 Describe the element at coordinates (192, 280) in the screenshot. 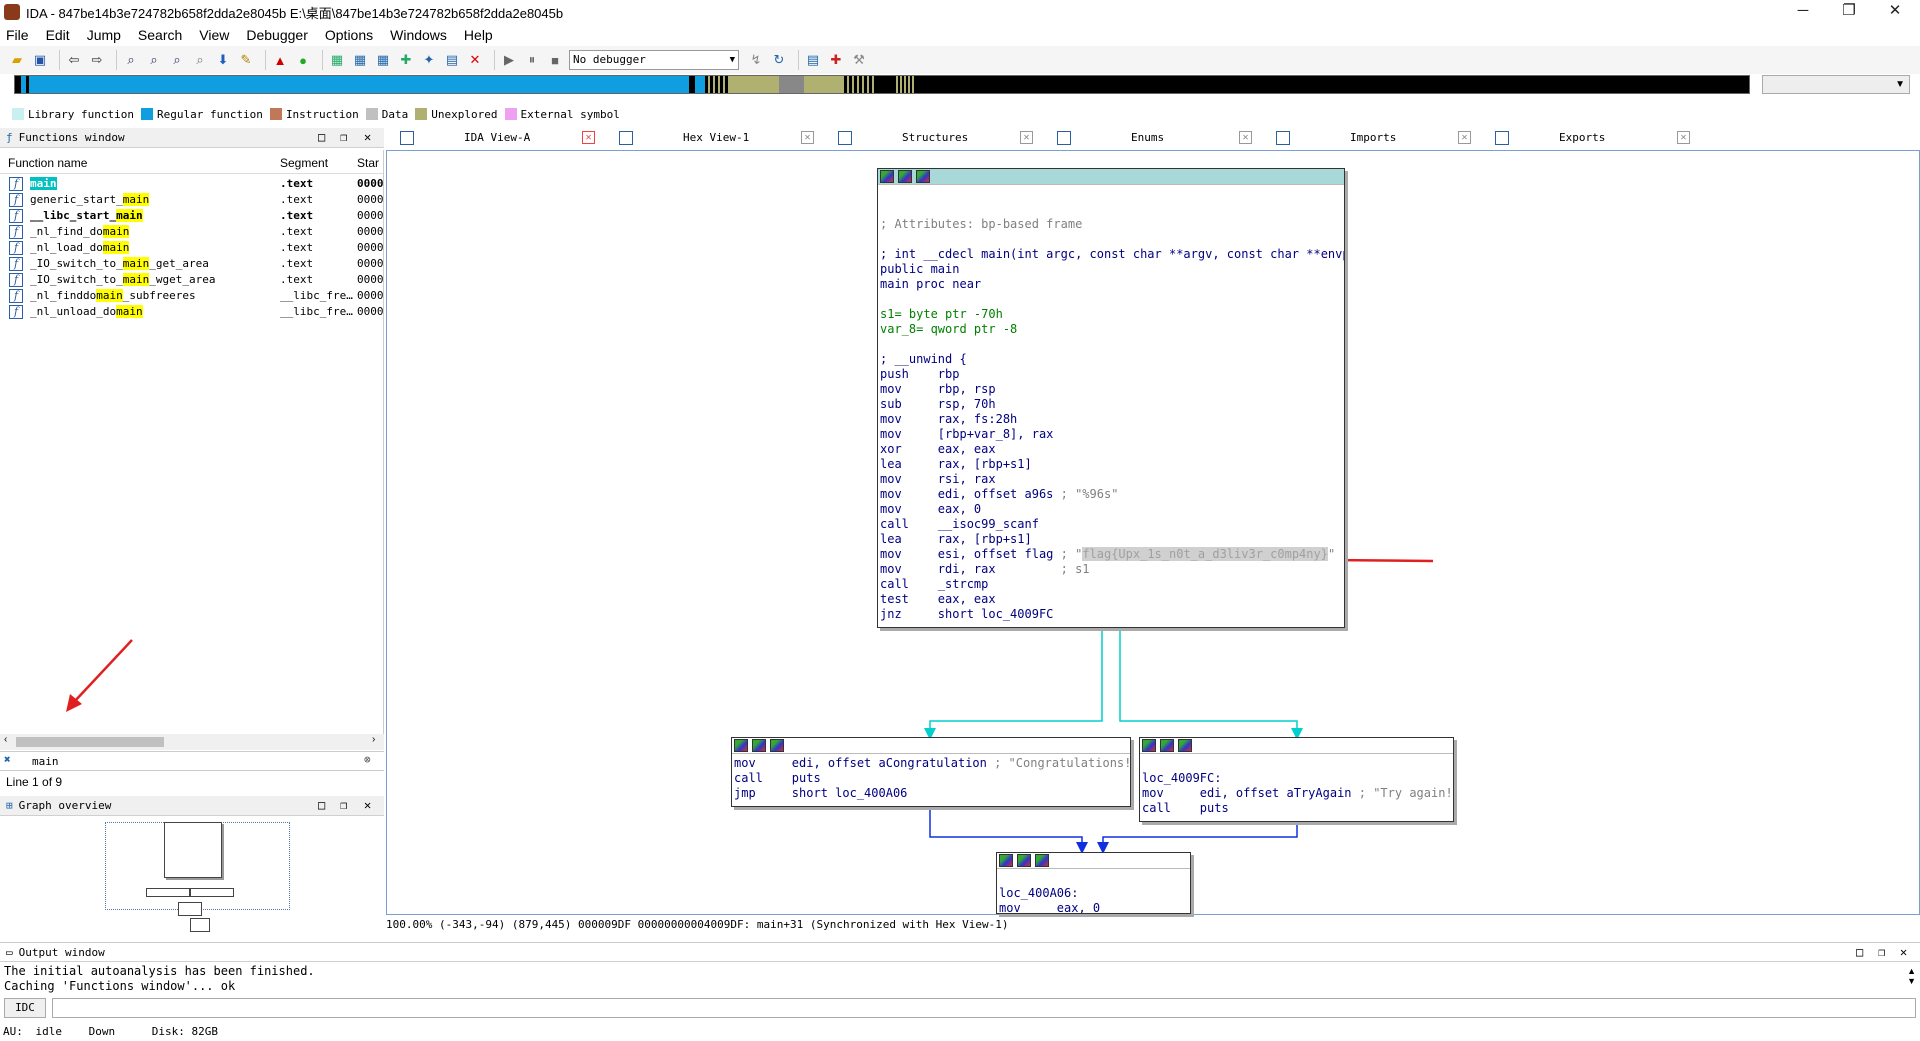

I see `function-row: f _IO_switch_to_main_wget_area .text 0000` at that location.